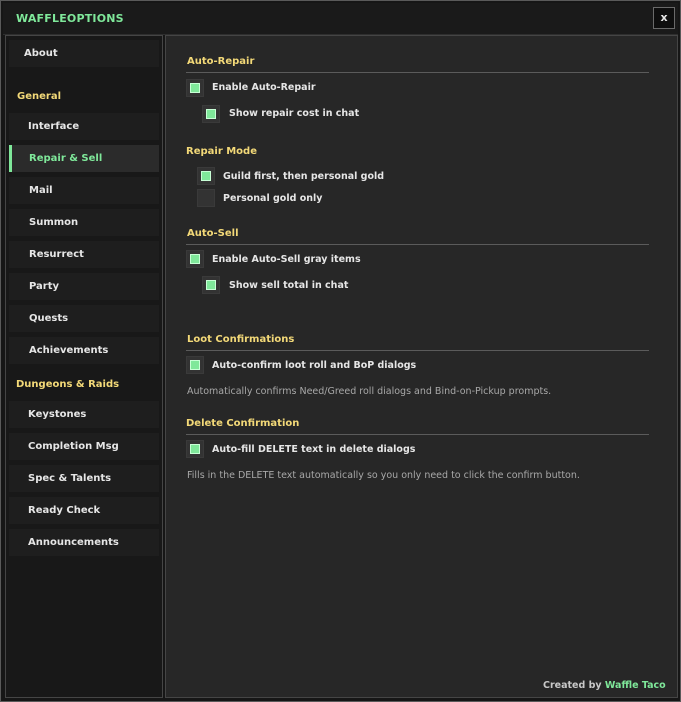 Image resolution: width=681 pixels, height=702 pixels. Describe the element at coordinates (56, 254) in the screenshot. I see `sidebar-item-label: Resurrect` at that location.